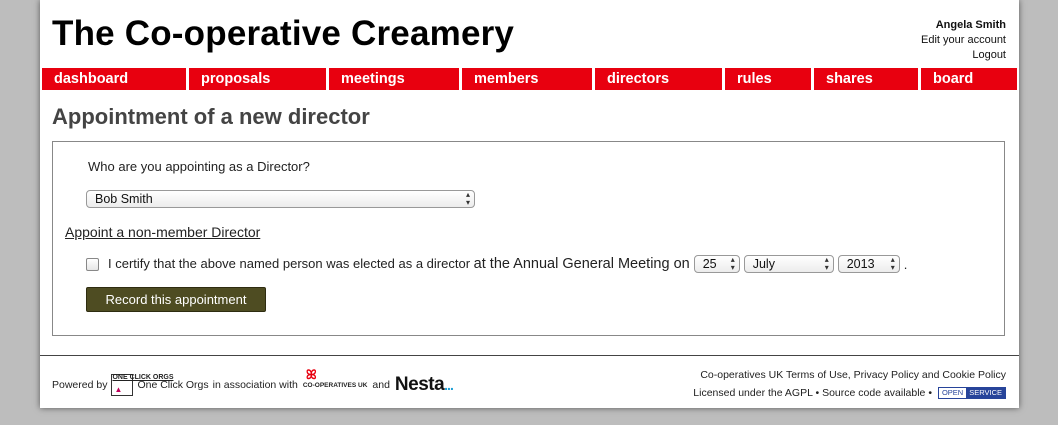  Describe the element at coordinates (527, 79) in the screenshot. I see `nav-members: members` at that location.